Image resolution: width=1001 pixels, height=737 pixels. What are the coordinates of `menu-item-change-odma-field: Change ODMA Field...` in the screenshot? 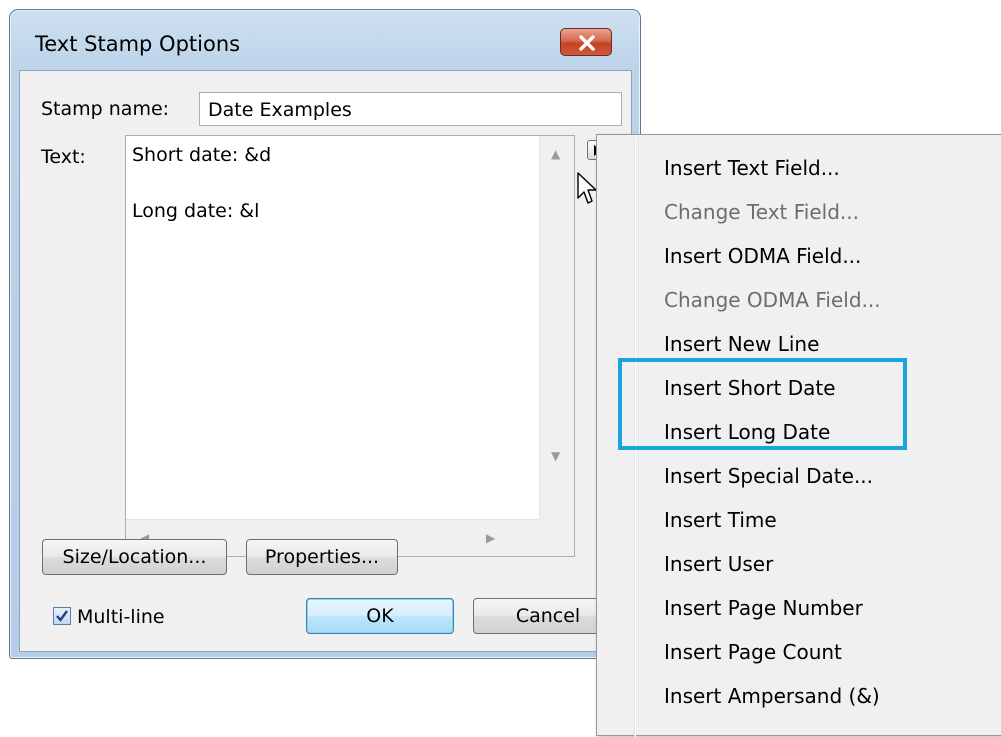 It's located at (772, 300).